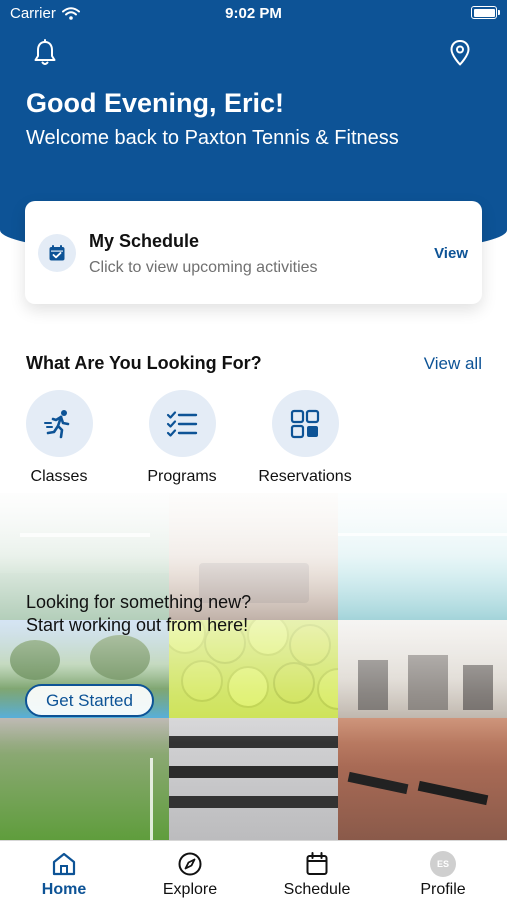 This screenshot has width=507, height=900. Describe the element at coordinates (212, 138) in the screenshot. I see `welcome-subtitle: Welcome back to Paxton Tennis & Fitness` at that location.